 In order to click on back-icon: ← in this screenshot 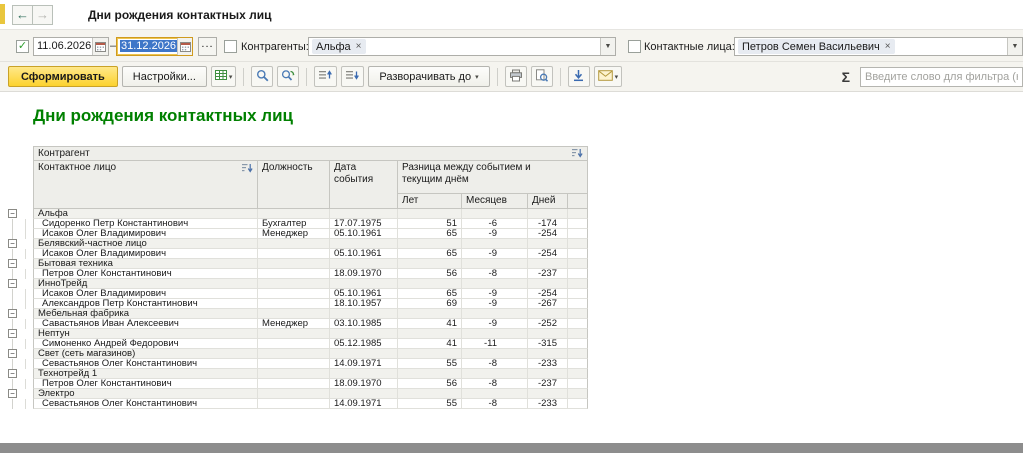, I will do `click(22, 14)`.